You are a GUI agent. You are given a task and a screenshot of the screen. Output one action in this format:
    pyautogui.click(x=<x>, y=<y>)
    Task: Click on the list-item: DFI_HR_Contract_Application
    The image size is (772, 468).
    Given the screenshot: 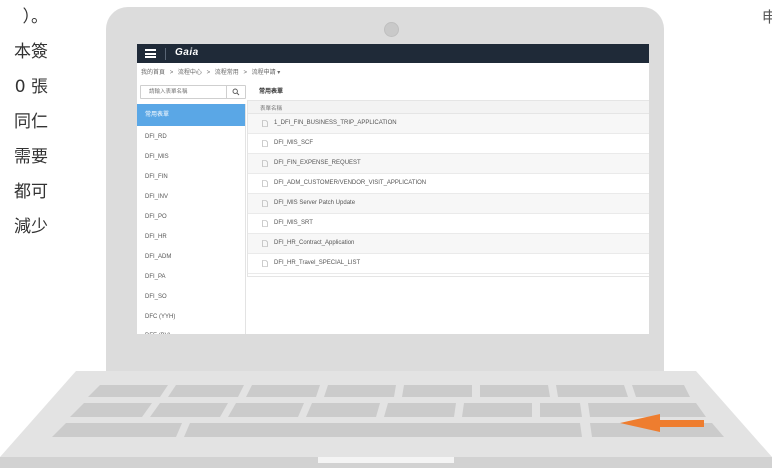 What is the action you would take?
    pyautogui.click(x=448, y=244)
    